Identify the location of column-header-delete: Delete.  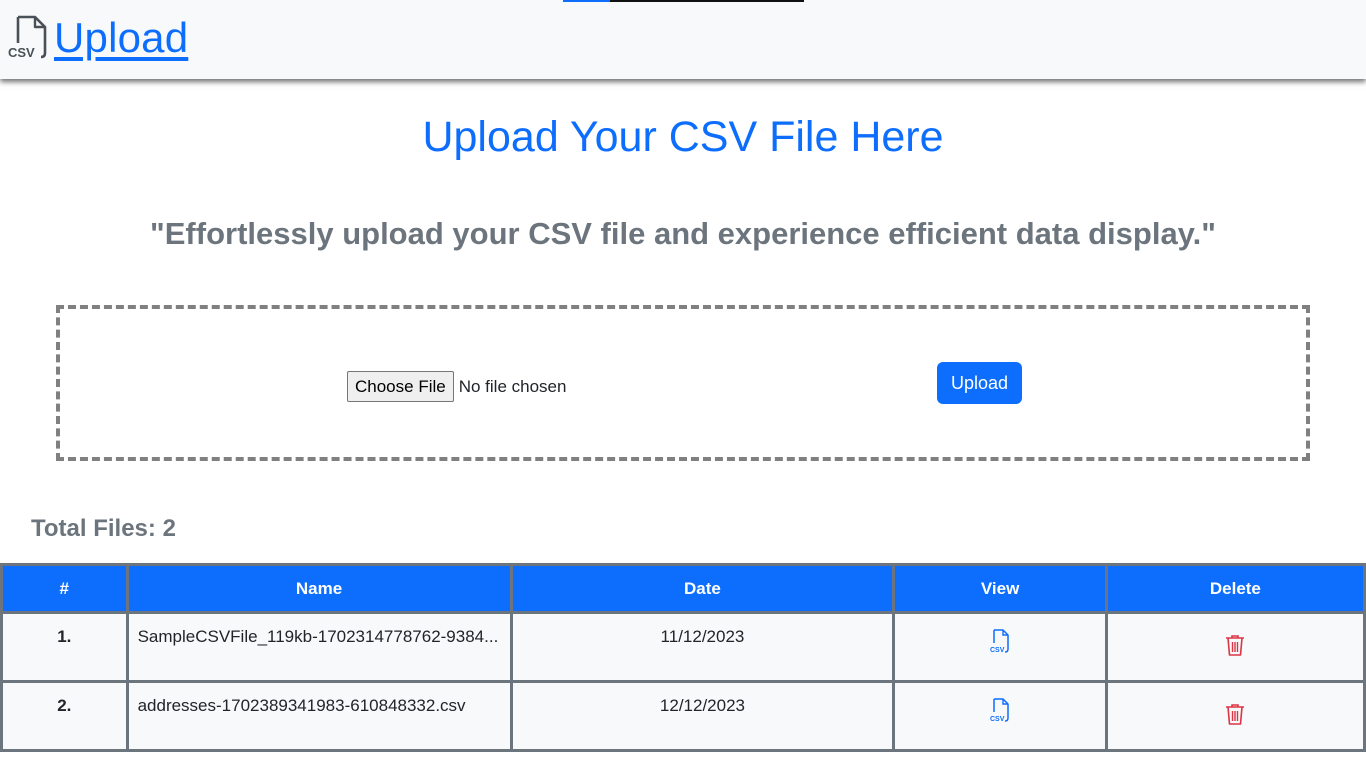
(1235, 588).